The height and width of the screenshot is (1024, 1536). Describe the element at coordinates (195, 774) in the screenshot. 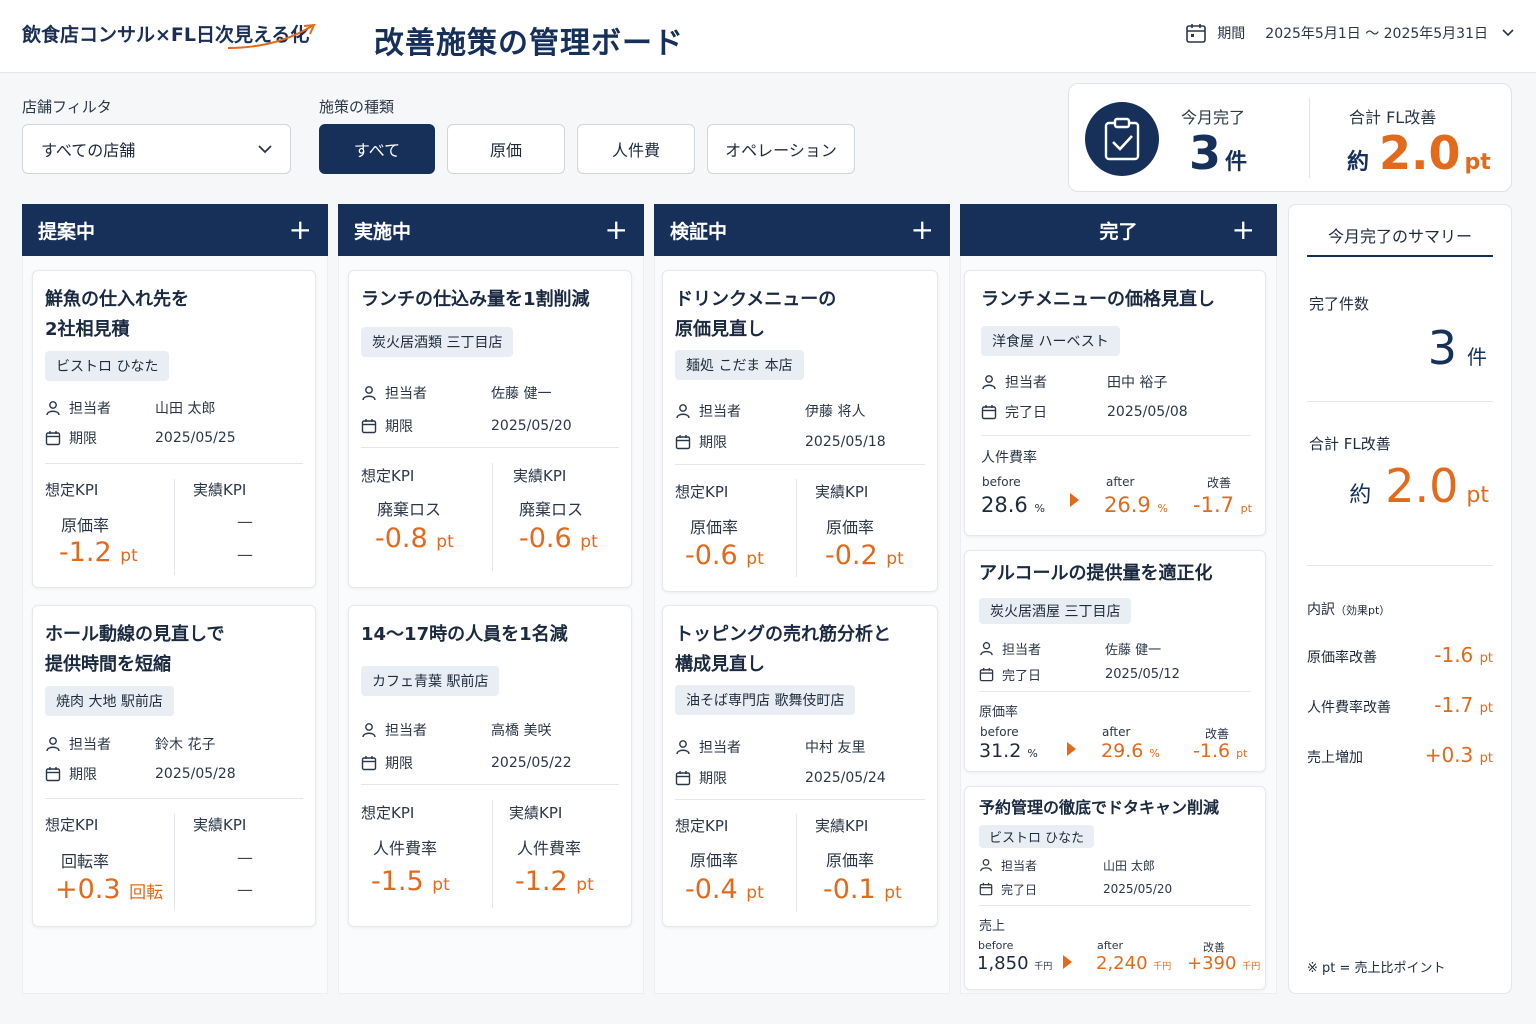

I see `due-value: 2025/05/28` at that location.